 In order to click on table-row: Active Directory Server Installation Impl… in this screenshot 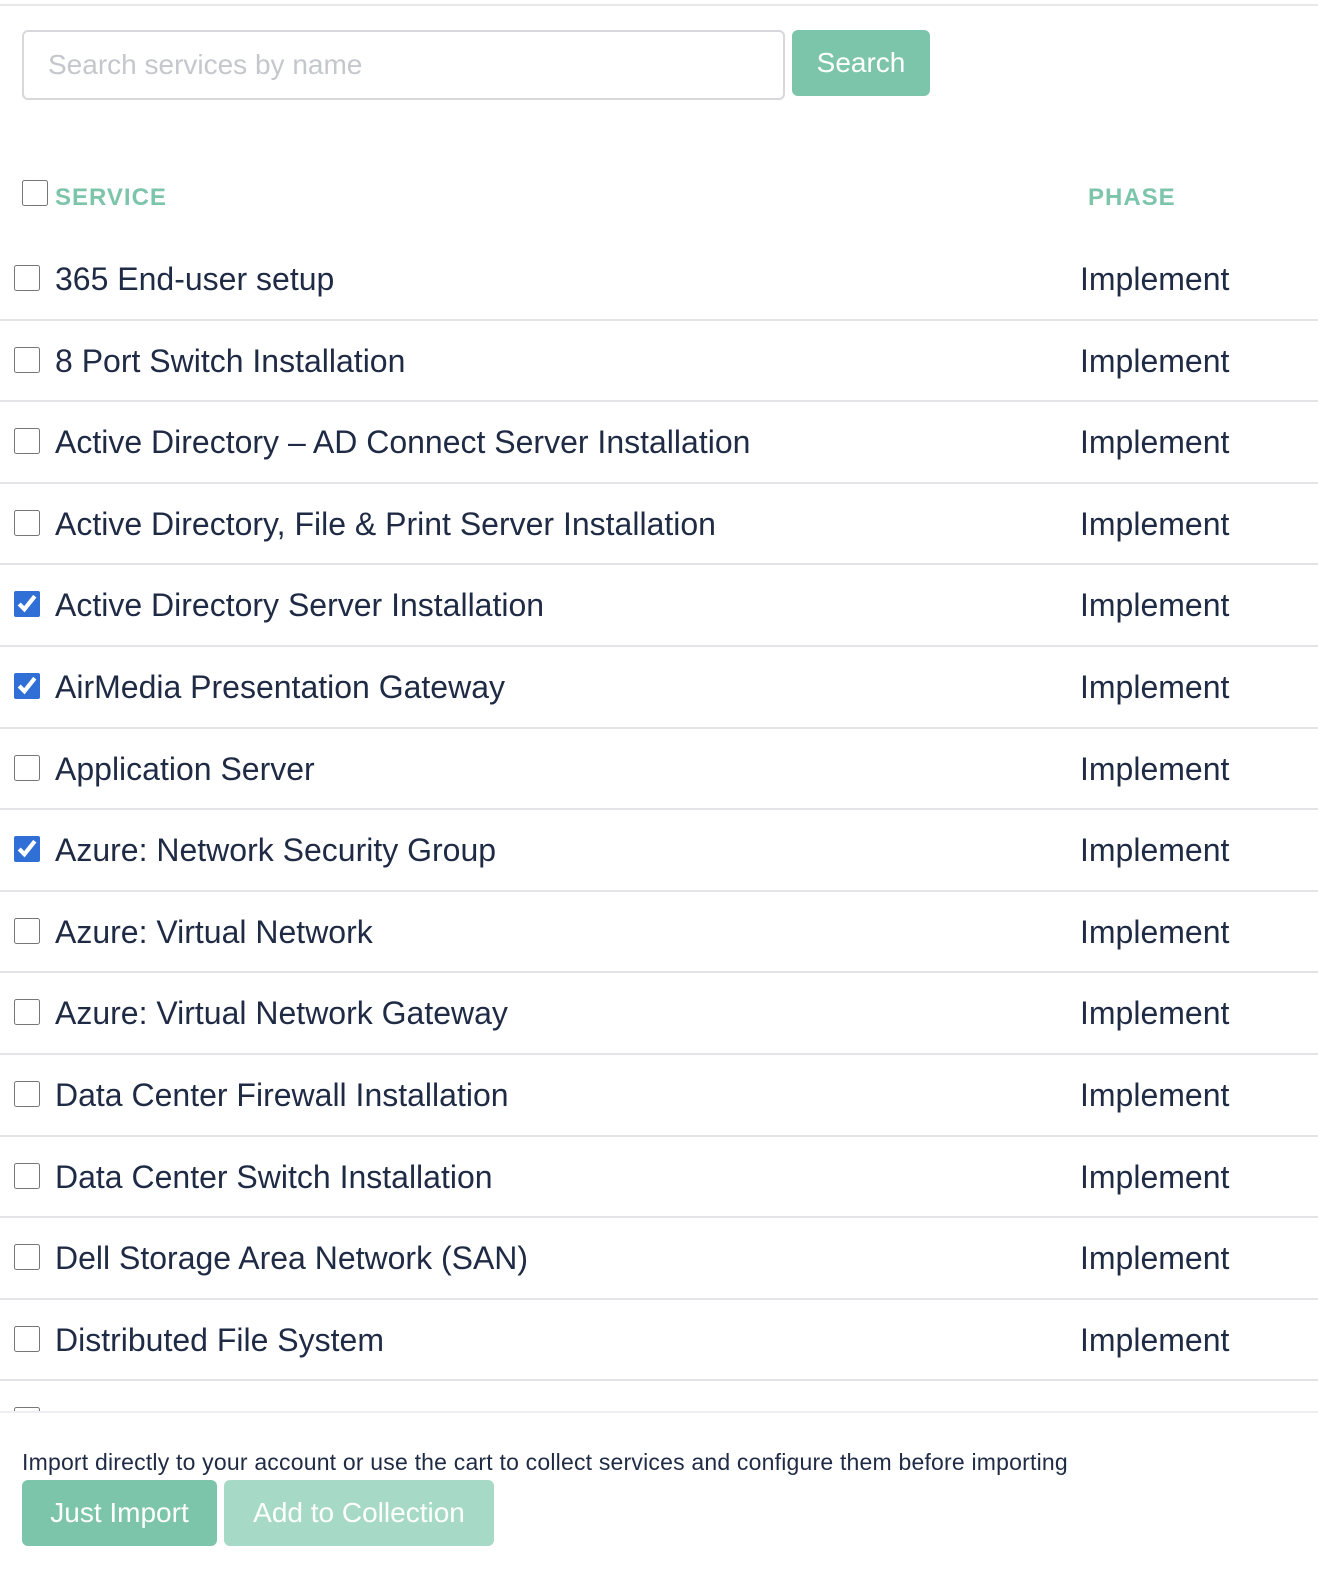, I will do `click(659, 606)`.